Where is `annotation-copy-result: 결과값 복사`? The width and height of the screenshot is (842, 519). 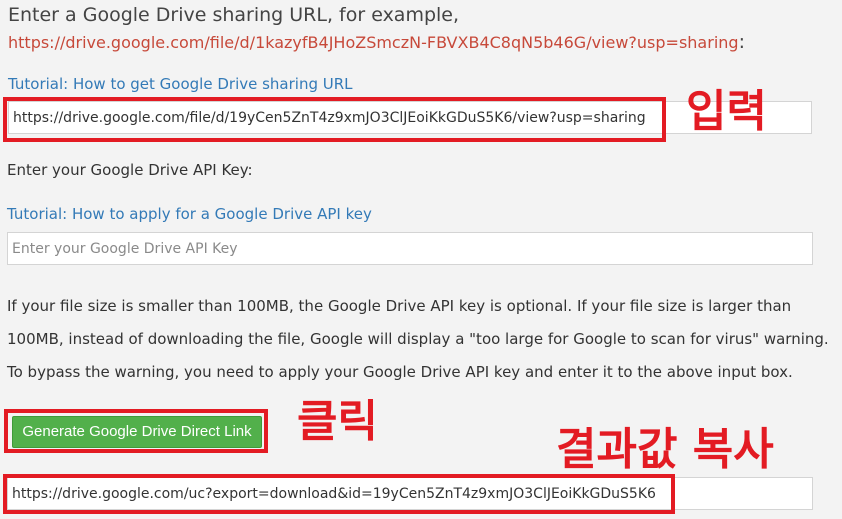
annotation-copy-result: 결과값 복사 is located at coordinates (665, 449).